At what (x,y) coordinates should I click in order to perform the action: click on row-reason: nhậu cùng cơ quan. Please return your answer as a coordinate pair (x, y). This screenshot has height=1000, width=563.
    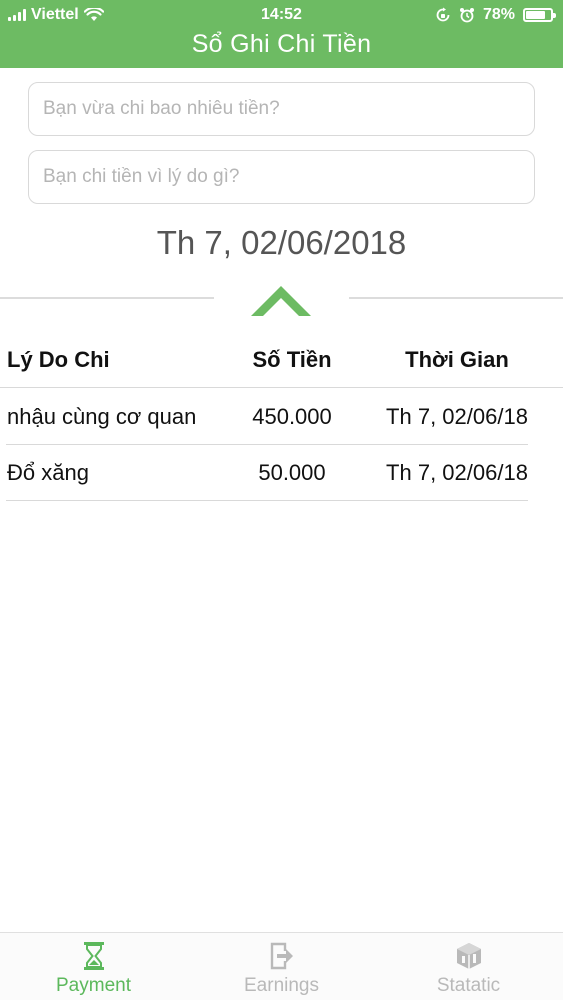
    Looking at the image, I should click on (102, 416).